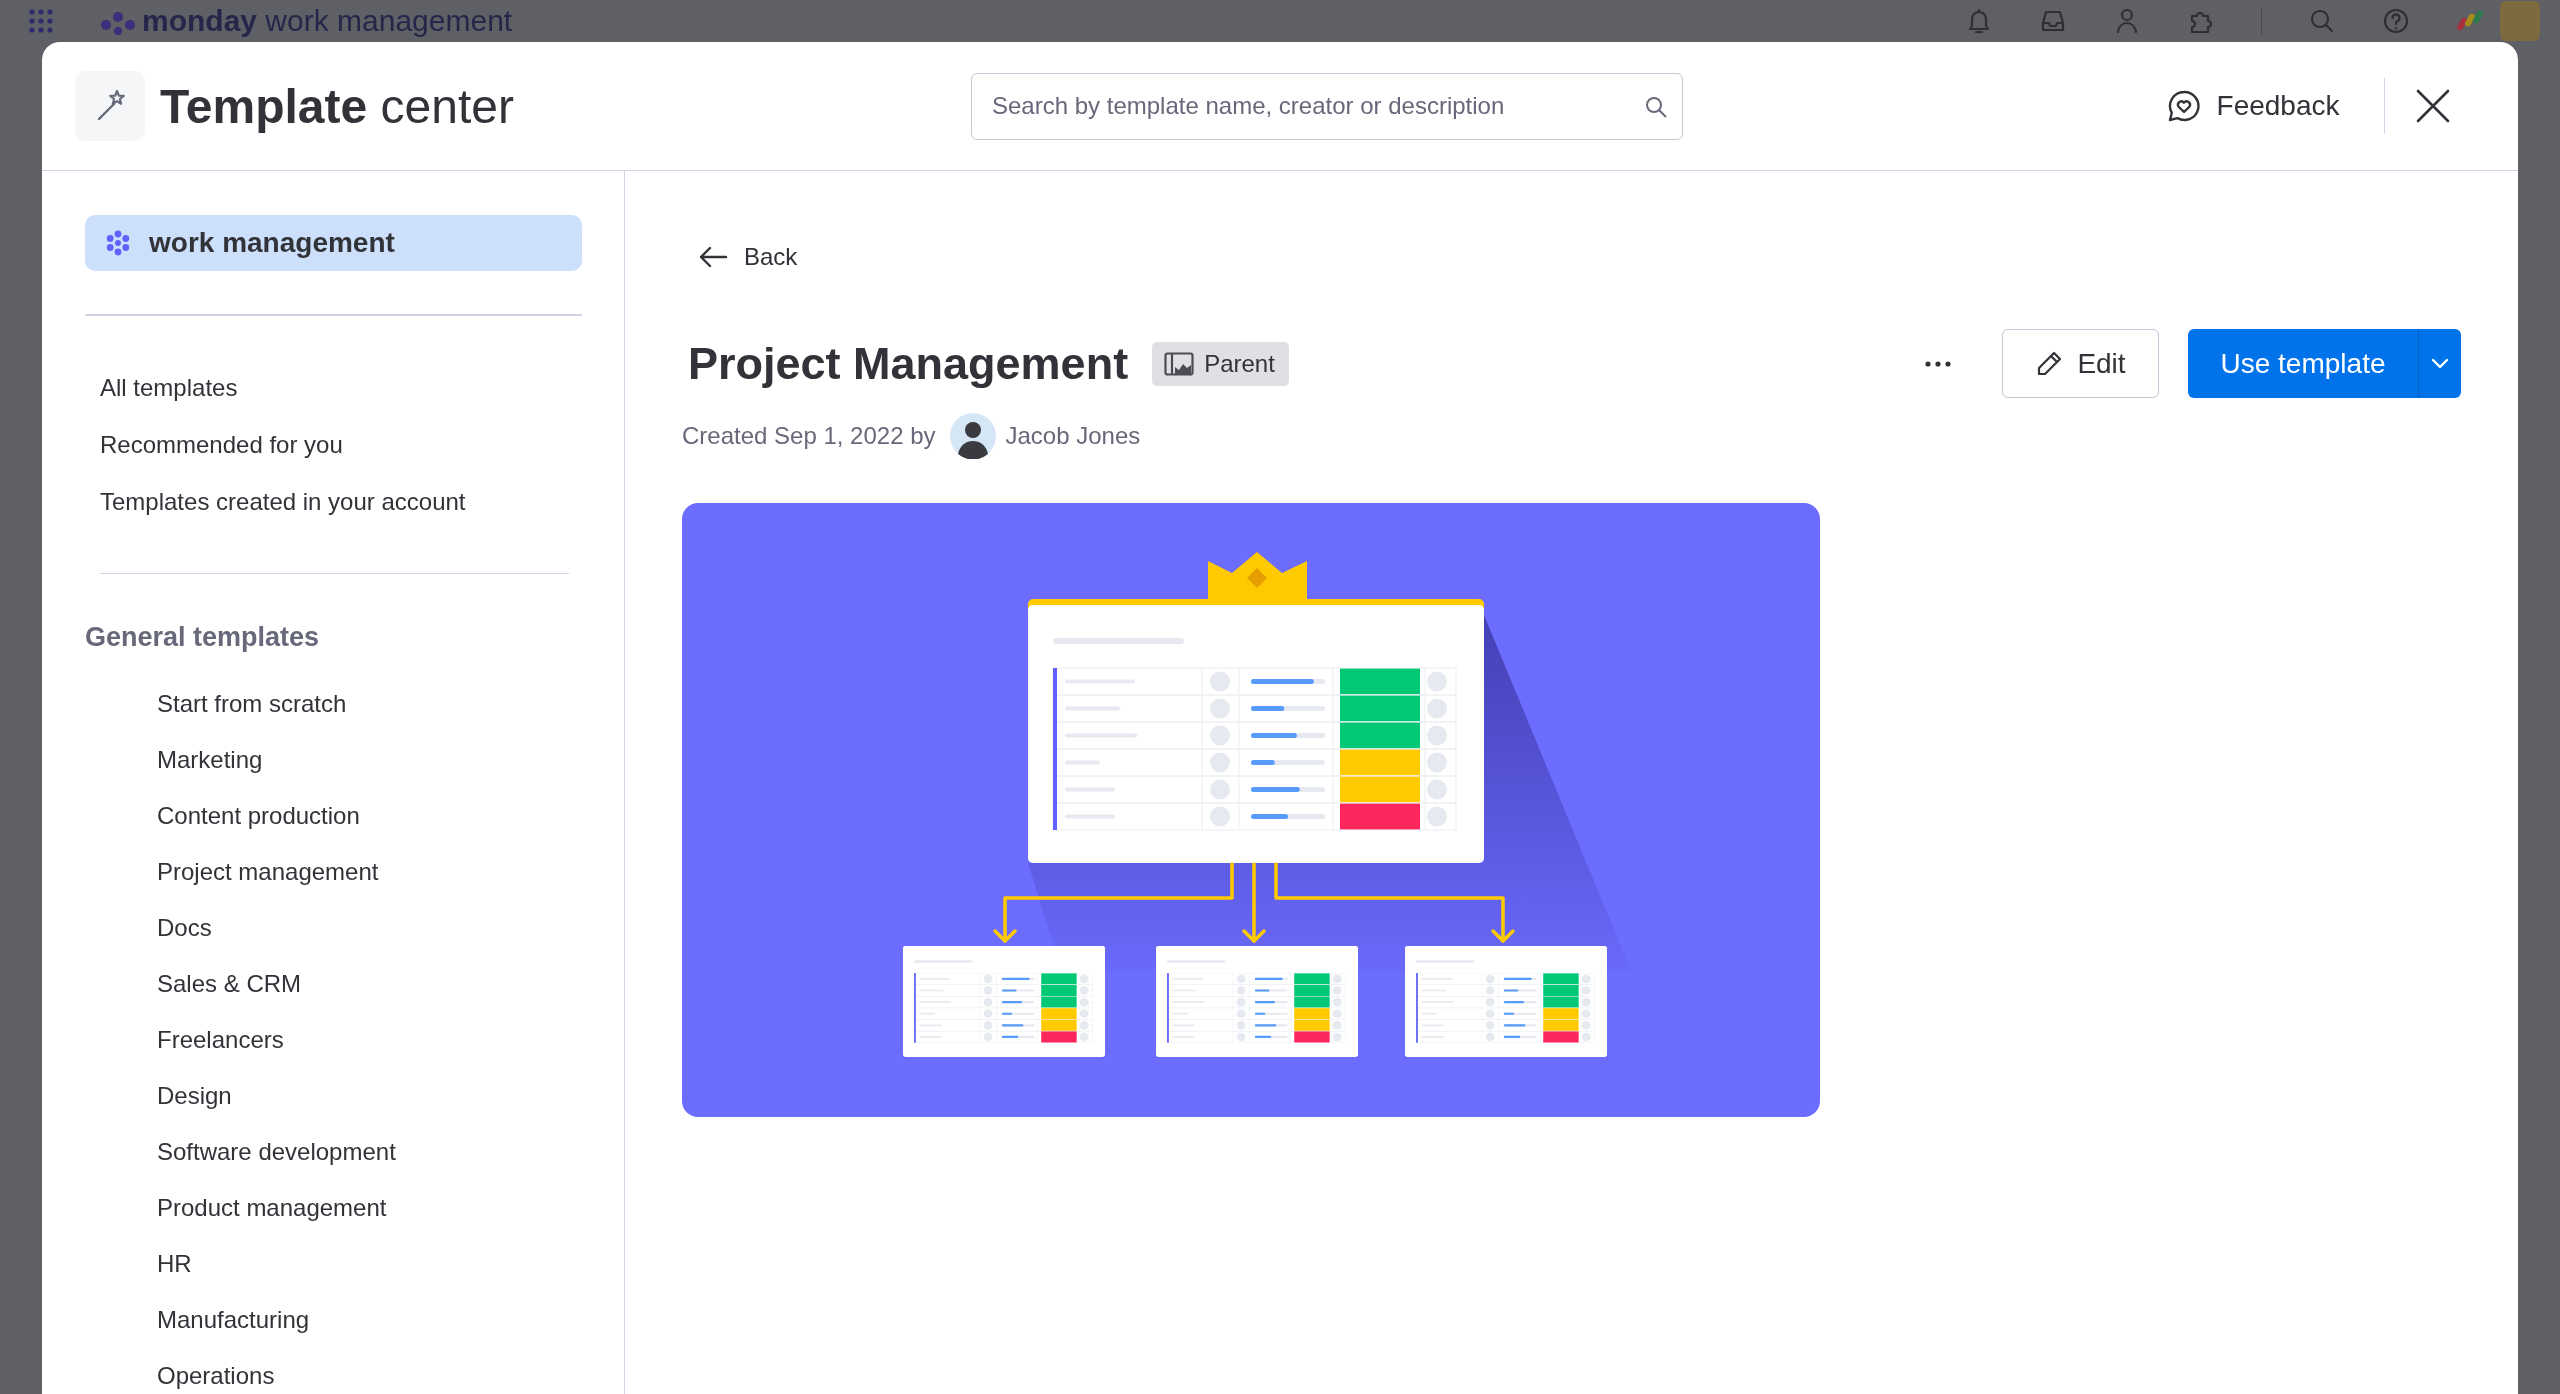 The width and height of the screenshot is (2560, 1394). What do you see at coordinates (276, 1152) in the screenshot?
I see `category-link: Software development` at bounding box center [276, 1152].